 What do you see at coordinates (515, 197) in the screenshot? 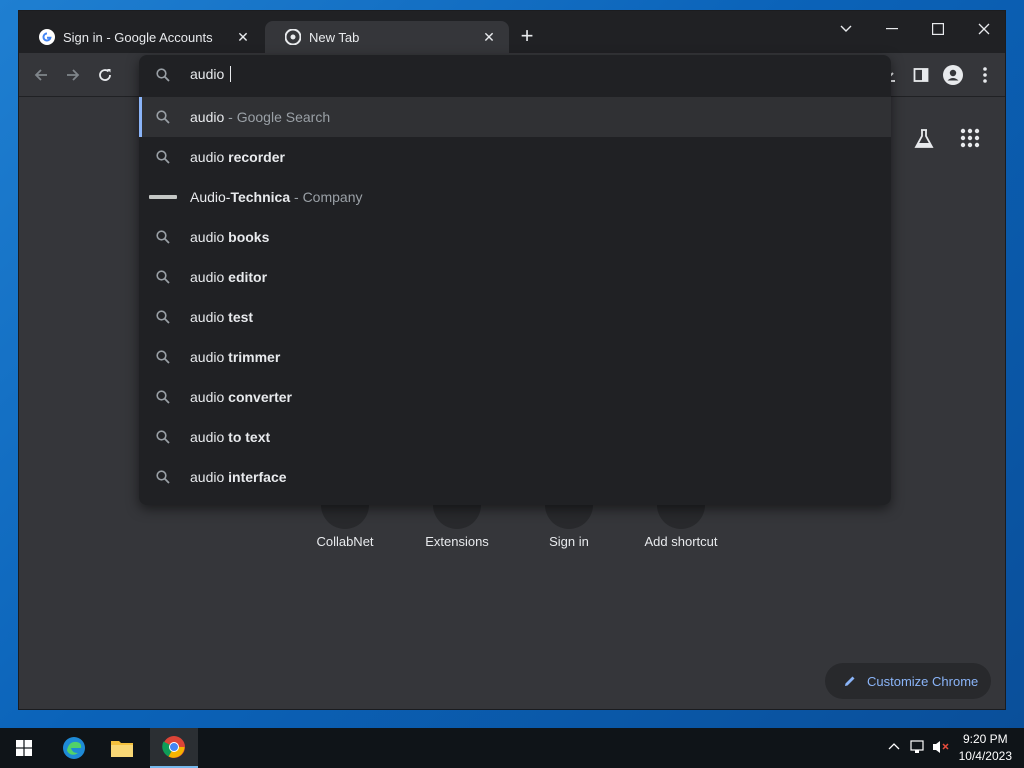
I see `omnibox-suggestion: Audio-Technica - Company` at bounding box center [515, 197].